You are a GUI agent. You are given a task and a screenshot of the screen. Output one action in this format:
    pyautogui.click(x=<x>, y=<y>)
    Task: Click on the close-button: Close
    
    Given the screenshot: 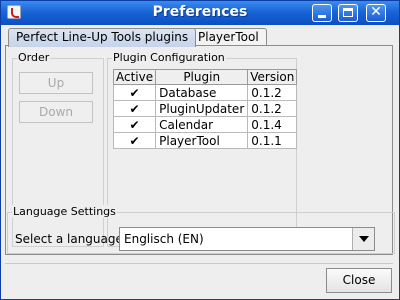 What is the action you would take?
    pyautogui.click(x=359, y=280)
    